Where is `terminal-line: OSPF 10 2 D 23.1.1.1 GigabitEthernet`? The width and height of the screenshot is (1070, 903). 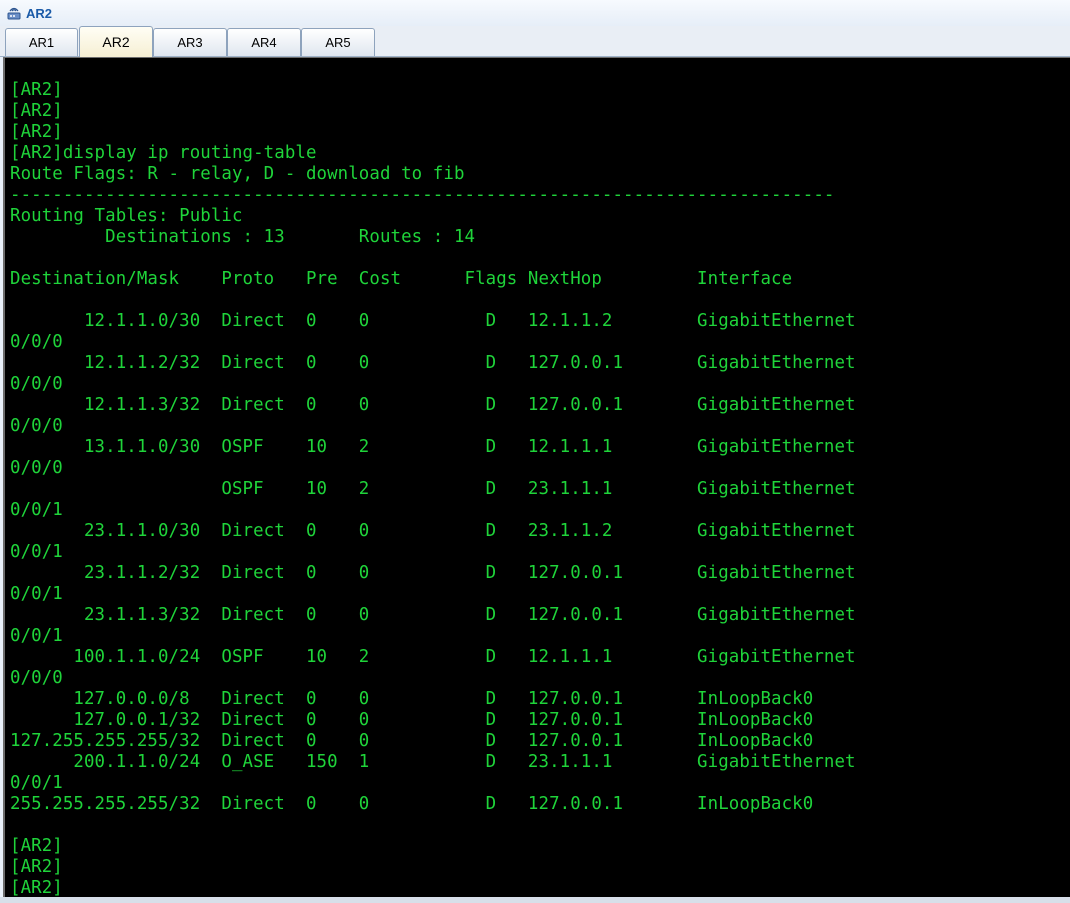 terminal-line: OSPF 10 2 D 23.1.1.1 GigabitEthernet is located at coordinates (433, 489).